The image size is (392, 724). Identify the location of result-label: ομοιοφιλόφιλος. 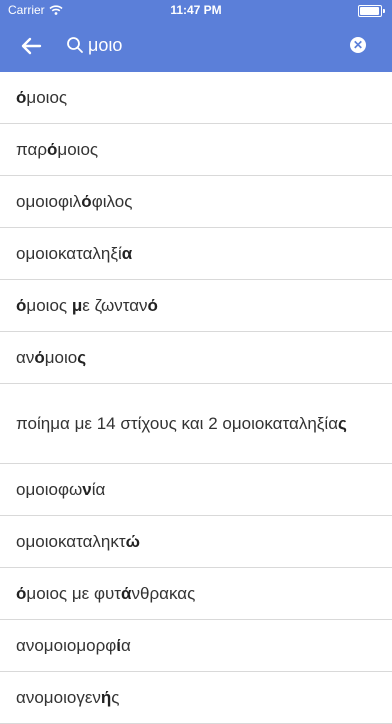
(74, 201).